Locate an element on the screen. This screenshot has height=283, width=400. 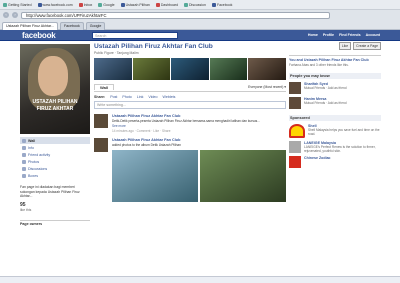
page-subtitle: Public Figure · Tanjung Malim is located at coordinates (116, 53).